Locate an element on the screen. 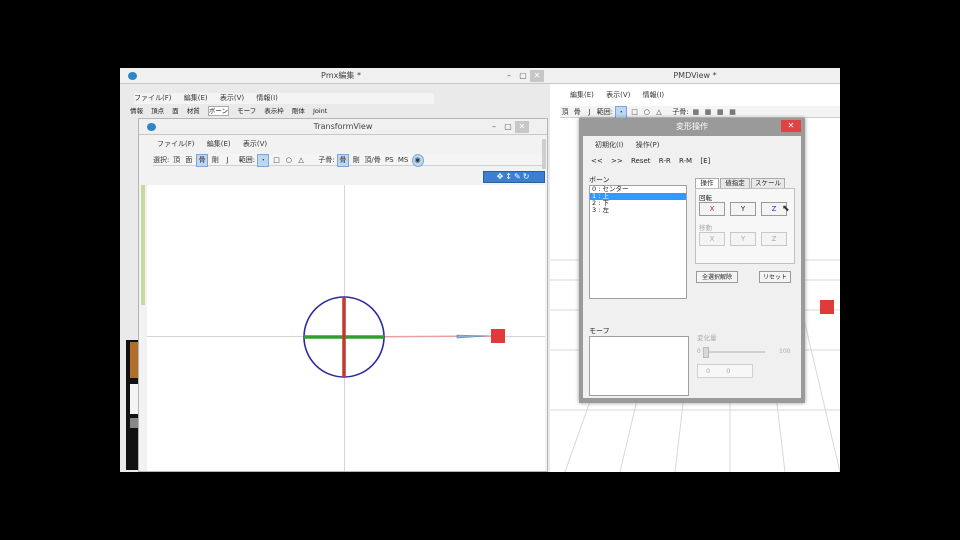 This screenshot has width=960, height=540. sub-ps: PS is located at coordinates (389, 160).